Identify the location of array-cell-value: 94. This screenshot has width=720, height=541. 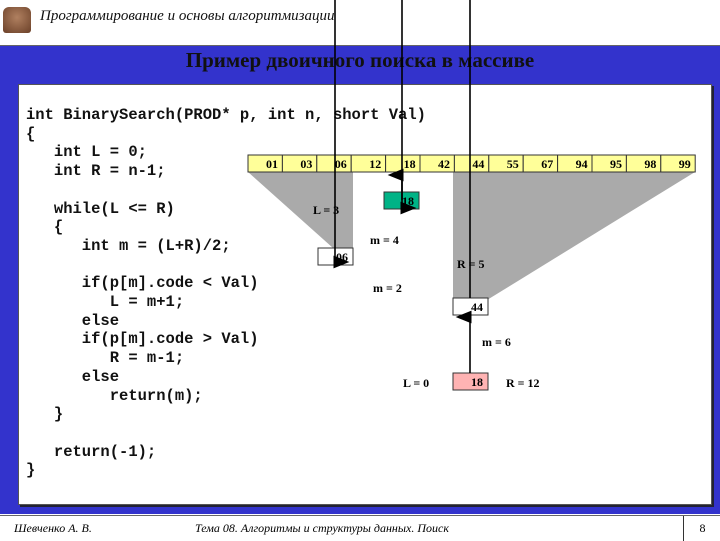
(582, 164).